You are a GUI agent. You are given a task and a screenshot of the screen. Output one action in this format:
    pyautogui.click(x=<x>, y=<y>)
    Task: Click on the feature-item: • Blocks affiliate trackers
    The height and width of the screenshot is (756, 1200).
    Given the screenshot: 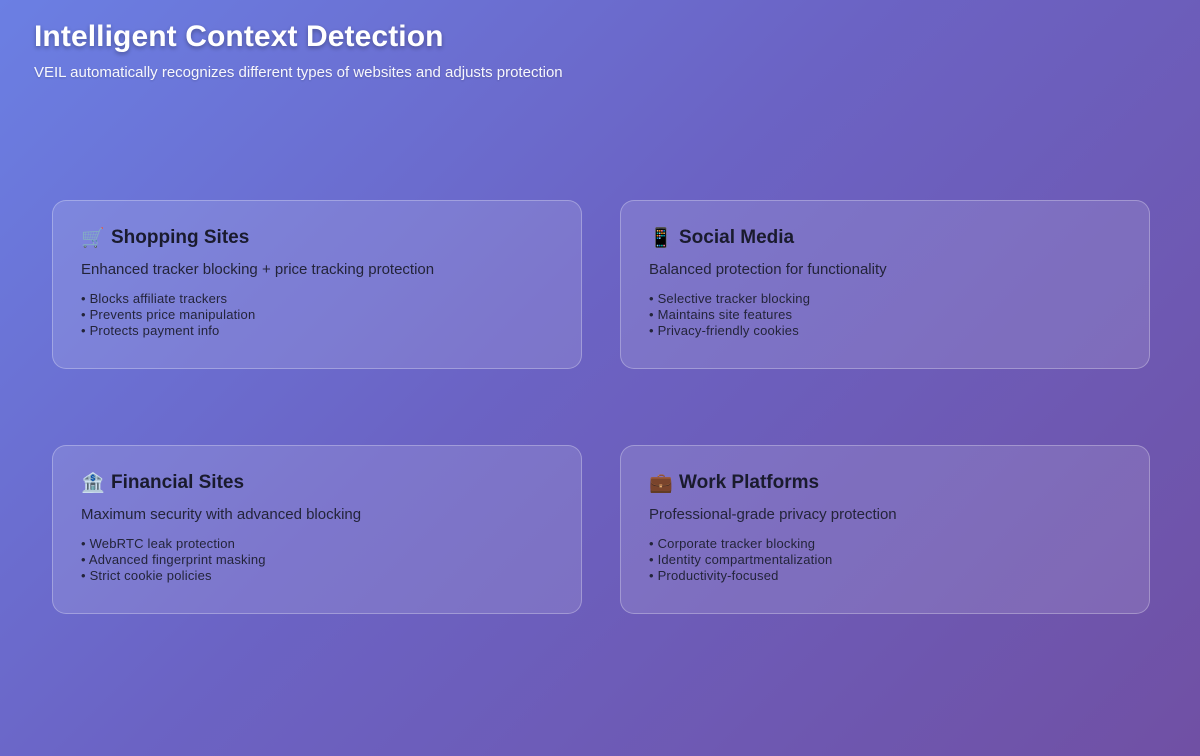 What is the action you would take?
    pyautogui.click(x=154, y=298)
    